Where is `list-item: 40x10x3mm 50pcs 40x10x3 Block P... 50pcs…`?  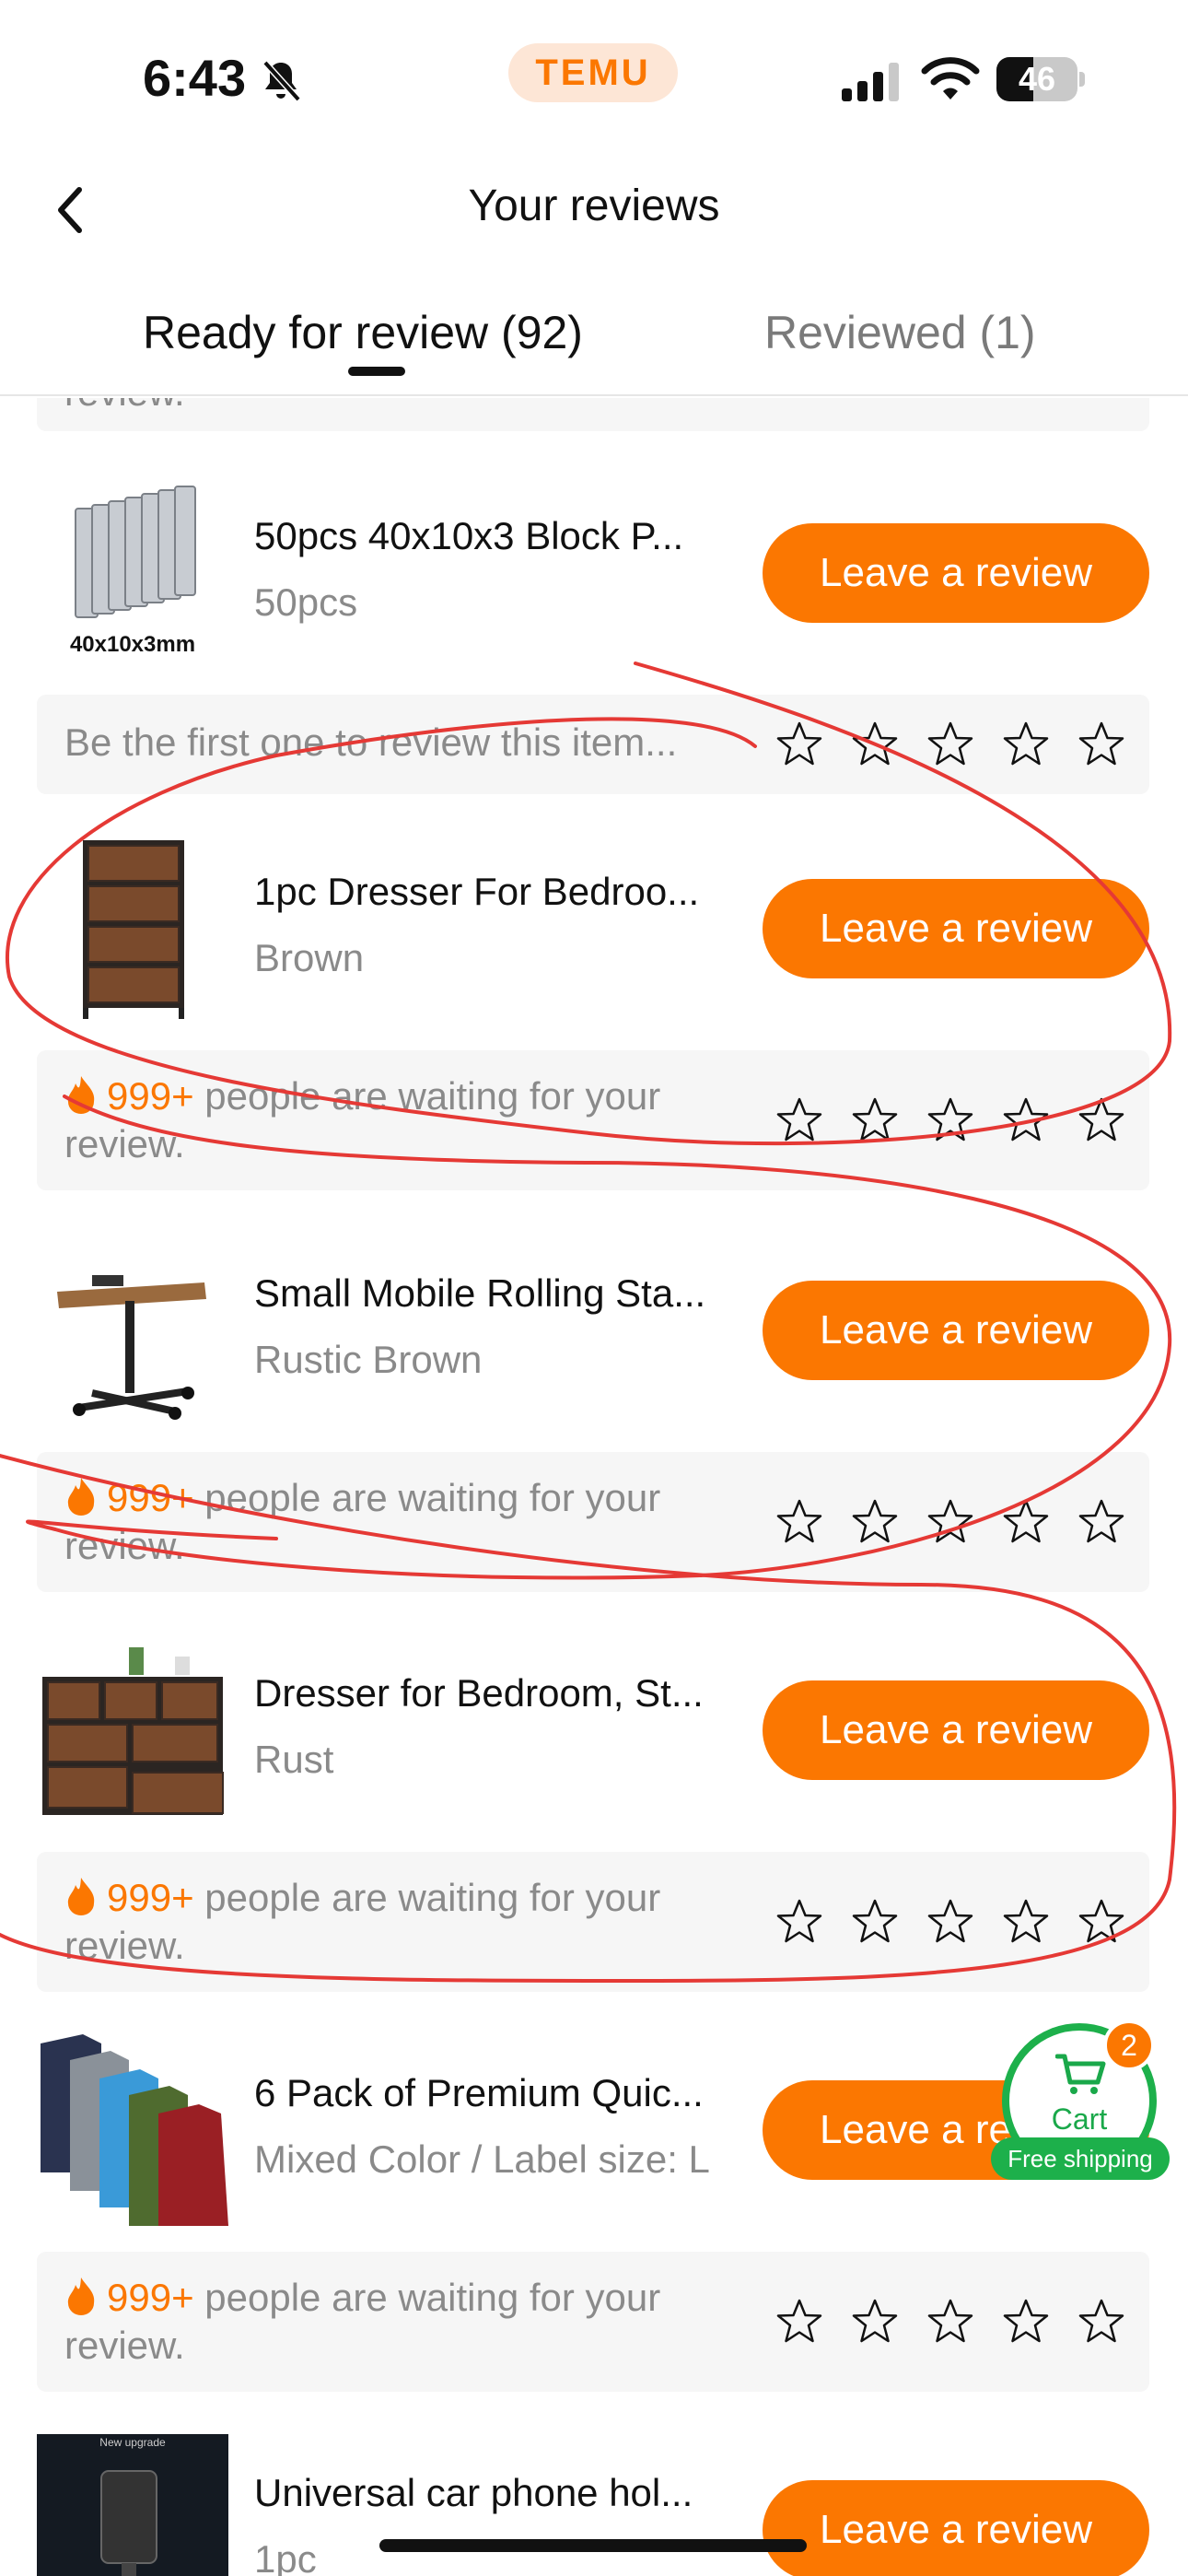
list-item: 40x10x3mm 50pcs 40x10x3 Block P... 50pcs… is located at coordinates (594, 574).